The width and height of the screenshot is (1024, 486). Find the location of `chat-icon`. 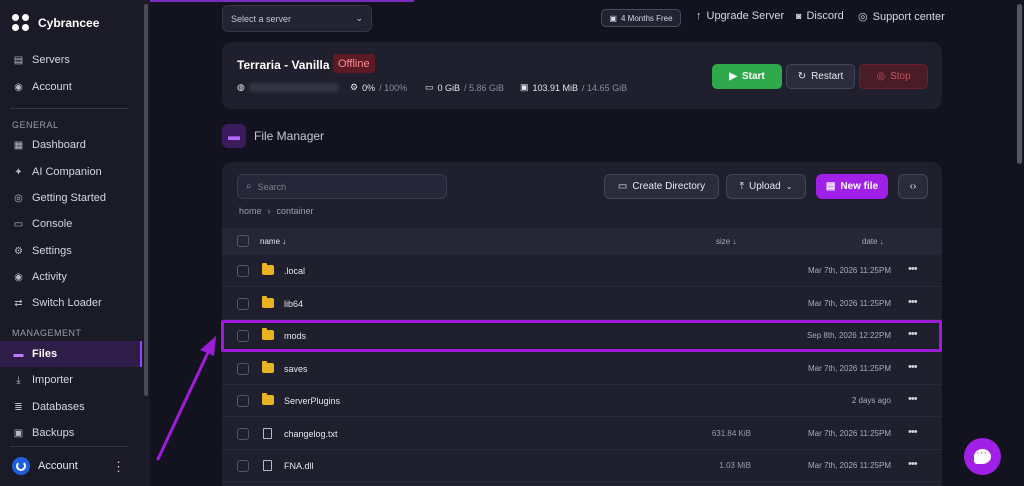

chat-icon is located at coordinates (982, 455).